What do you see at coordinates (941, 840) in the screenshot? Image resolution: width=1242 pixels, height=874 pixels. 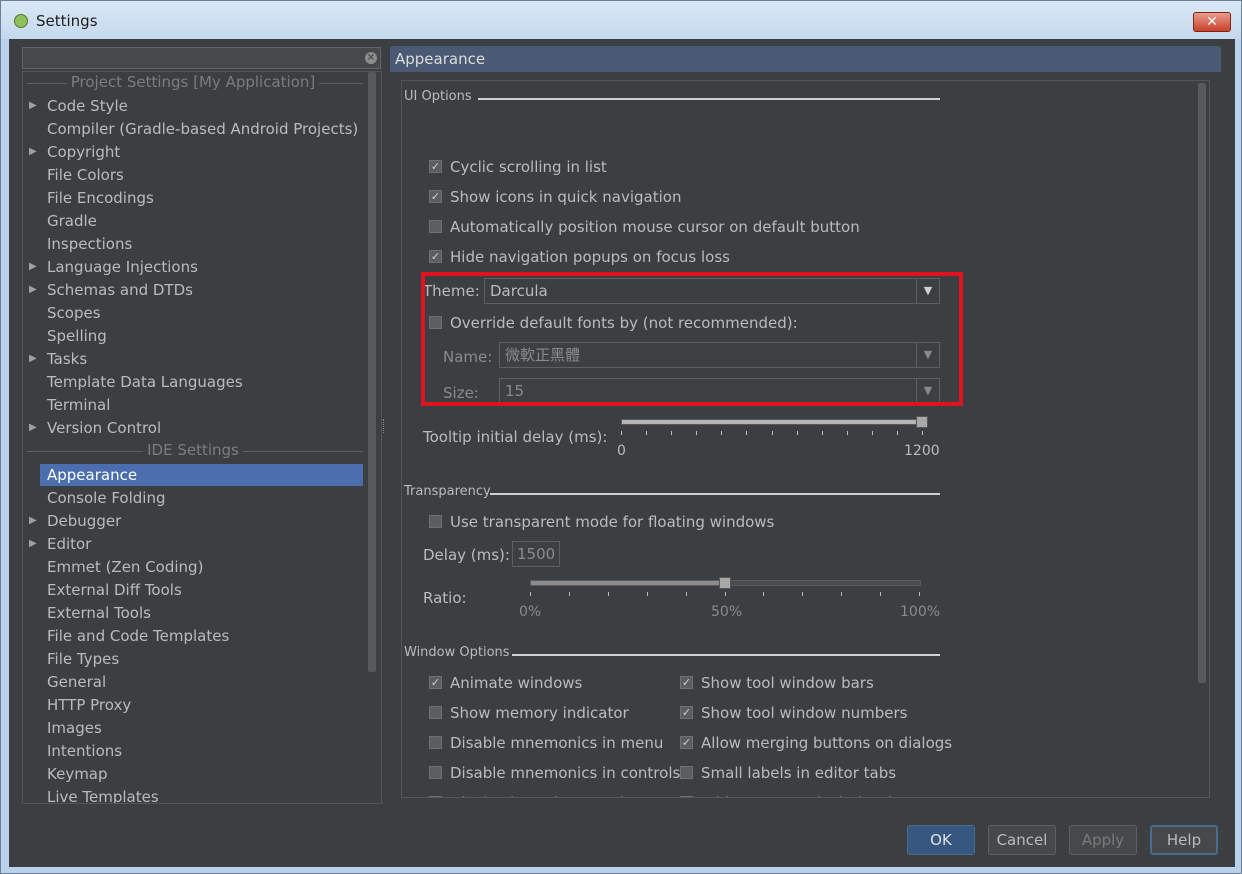 I see `ok-button: OK` at bounding box center [941, 840].